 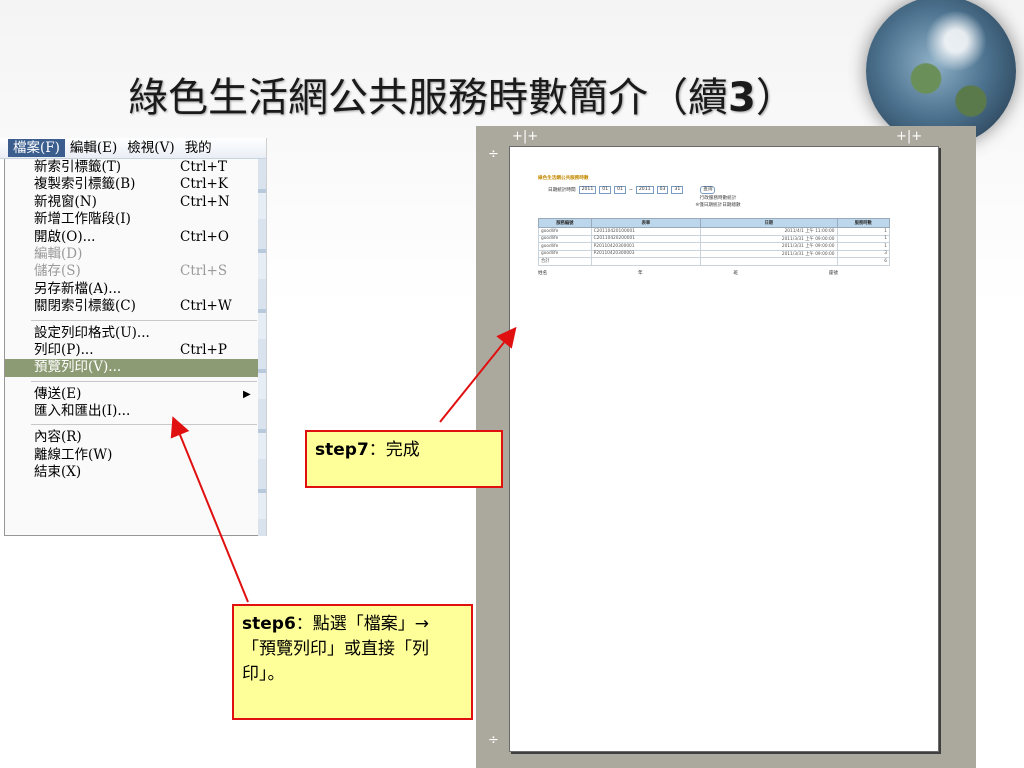 I want to click on preview-column-header: 日期, so click(x=769, y=223).